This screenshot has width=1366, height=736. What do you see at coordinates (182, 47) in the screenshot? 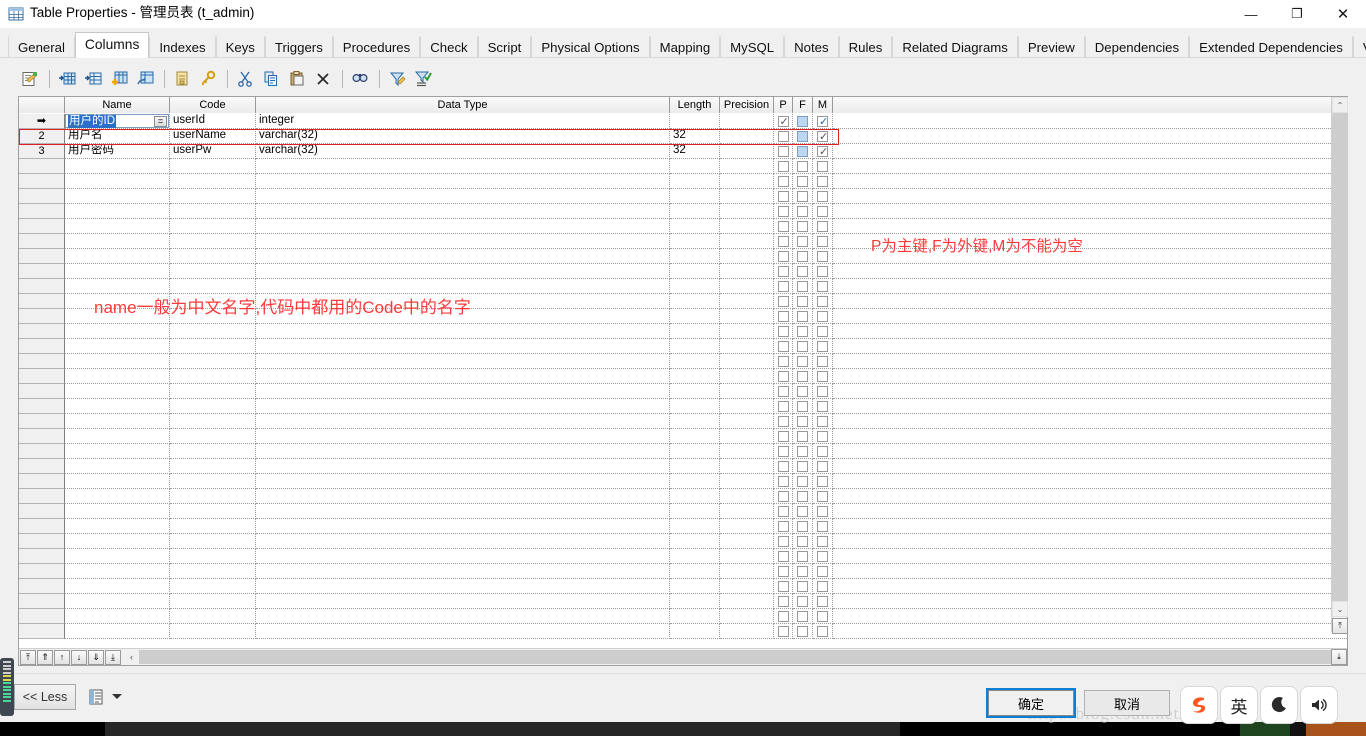
I see `tab-indexes: Indexes` at bounding box center [182, 47].